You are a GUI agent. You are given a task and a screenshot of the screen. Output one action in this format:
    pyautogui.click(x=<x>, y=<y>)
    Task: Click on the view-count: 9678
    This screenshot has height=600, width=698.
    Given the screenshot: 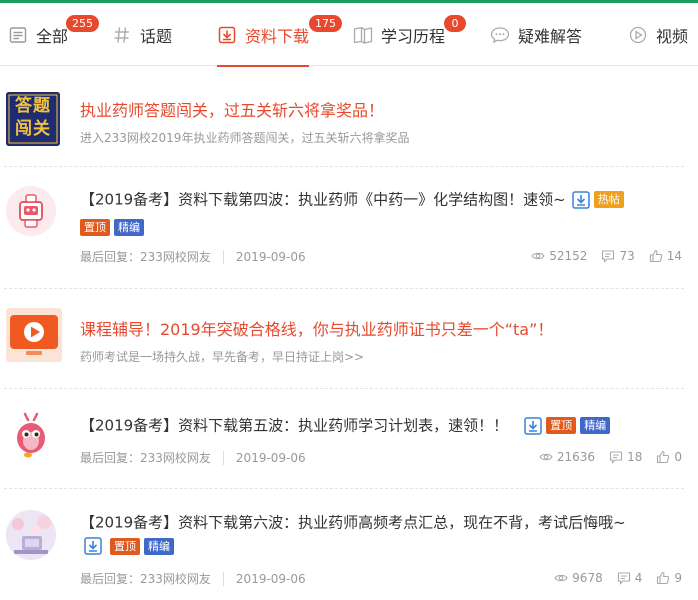 What is the action you would take?
    pyautogui.click(x=578, y=578)
    